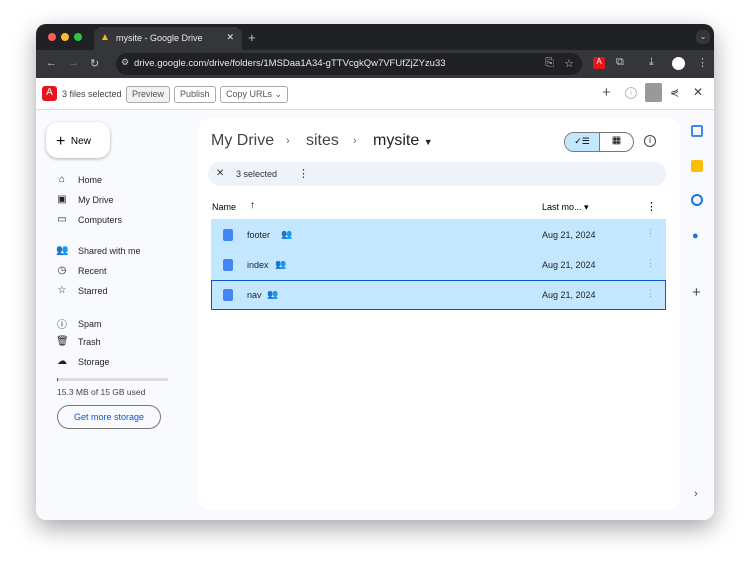 The height and width of the screenshot is (567, 750). I want to click on forward-icon: →, so click(73, 63).